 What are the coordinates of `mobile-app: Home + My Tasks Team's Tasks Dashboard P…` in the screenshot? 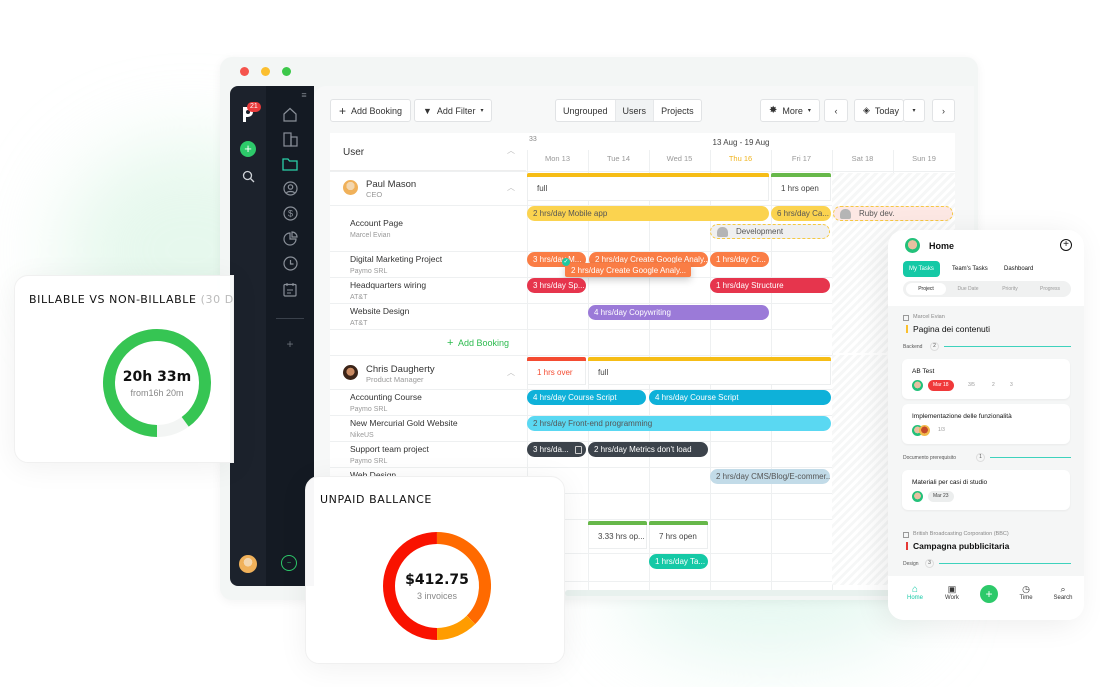 It's located at (986, 425).